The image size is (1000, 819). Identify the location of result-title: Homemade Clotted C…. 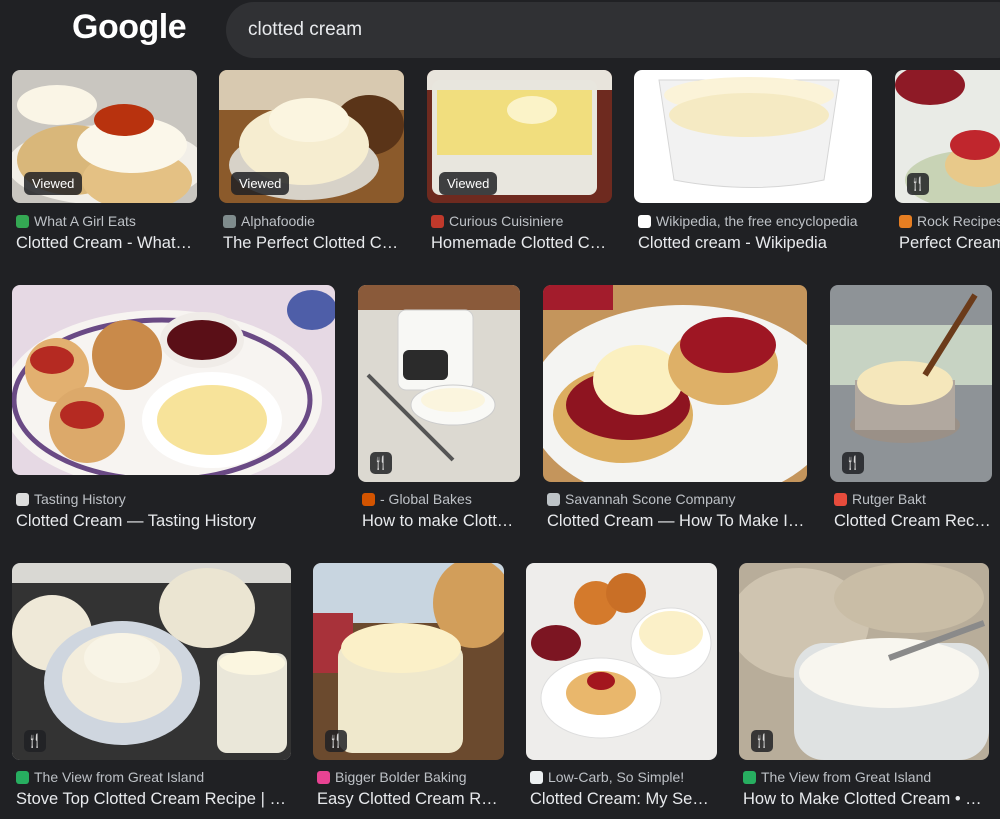
(523, 243).